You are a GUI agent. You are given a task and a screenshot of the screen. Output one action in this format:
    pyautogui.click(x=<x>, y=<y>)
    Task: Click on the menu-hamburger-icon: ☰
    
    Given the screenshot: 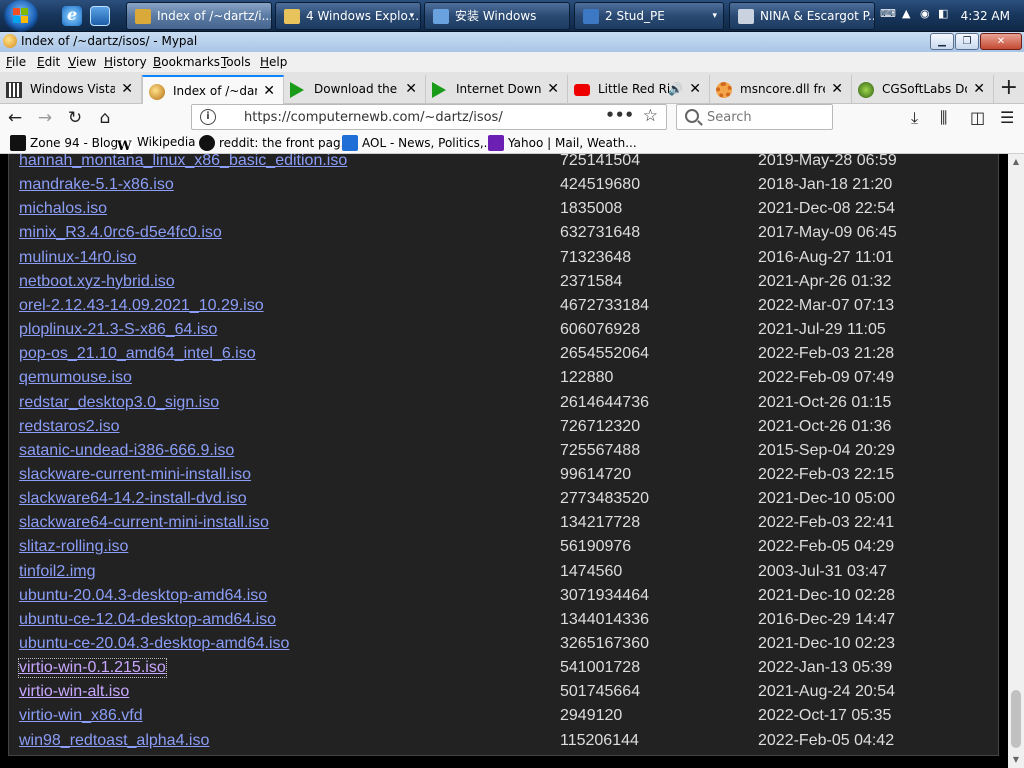 What is the action you would take?
    pyautogui.click(x=1007, y=117)
    